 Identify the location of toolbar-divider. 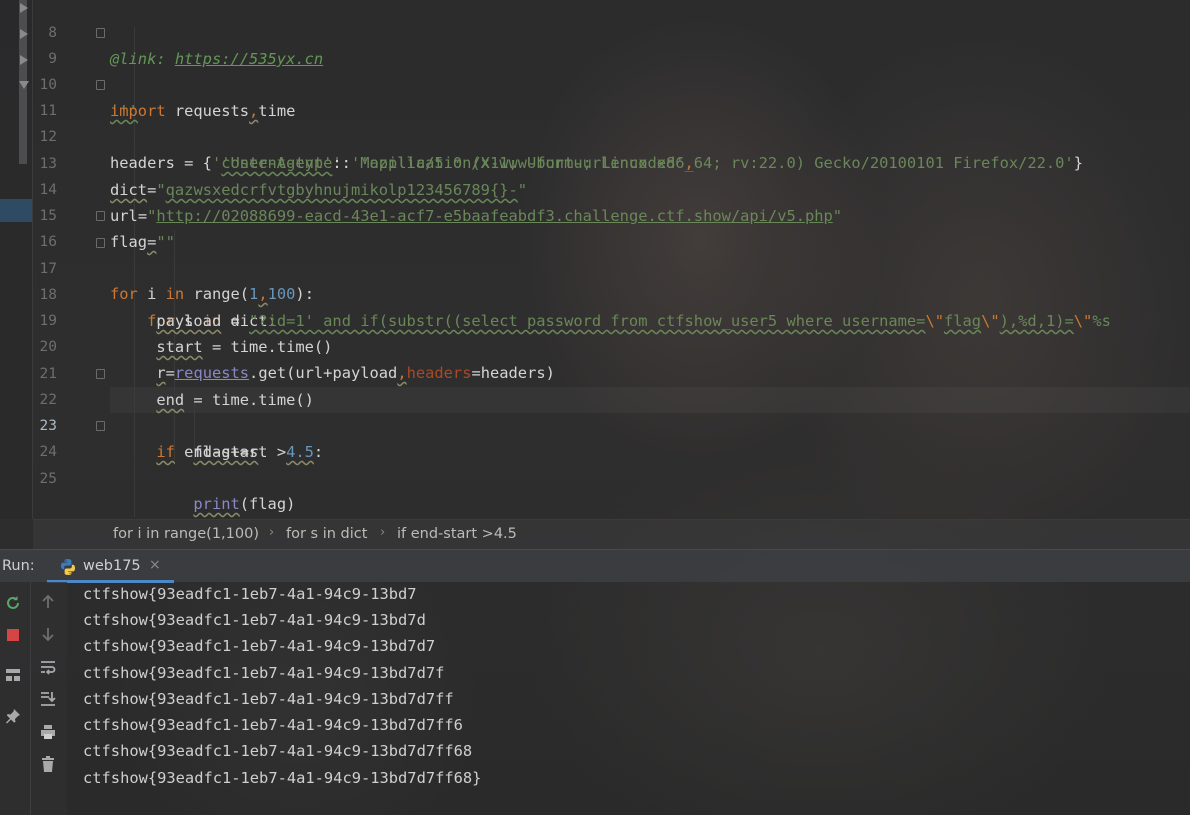
(30, 698).